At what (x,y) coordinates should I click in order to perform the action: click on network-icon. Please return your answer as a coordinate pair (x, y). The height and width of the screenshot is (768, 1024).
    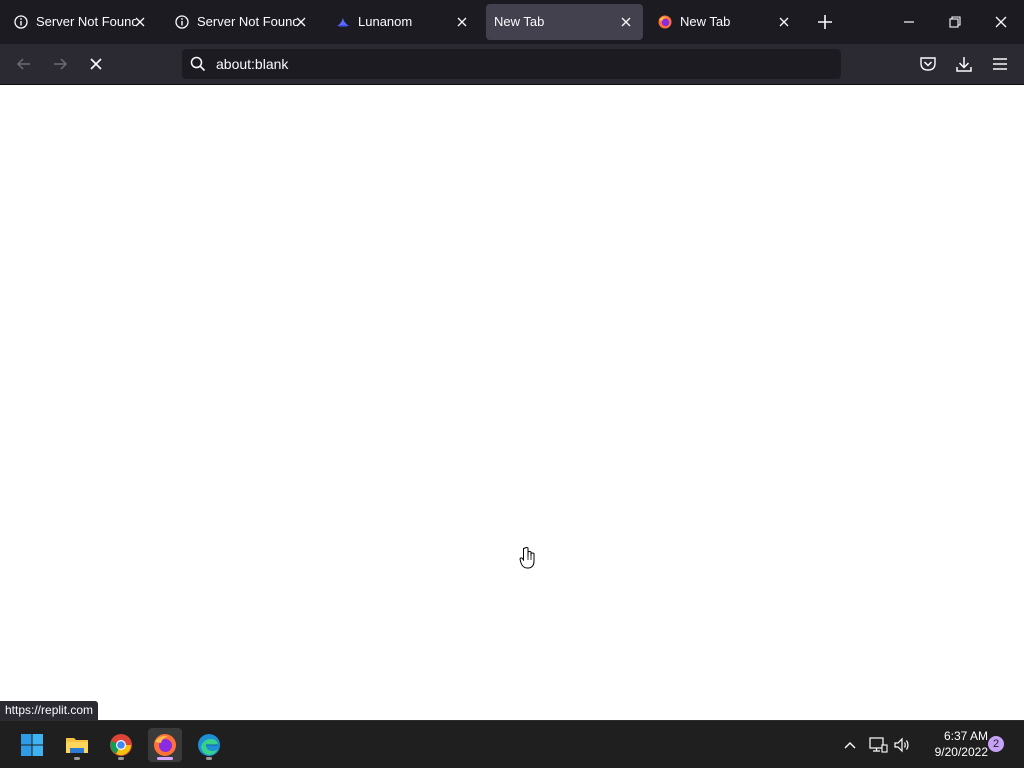
    Looking at the image, I should click on (878, 745).